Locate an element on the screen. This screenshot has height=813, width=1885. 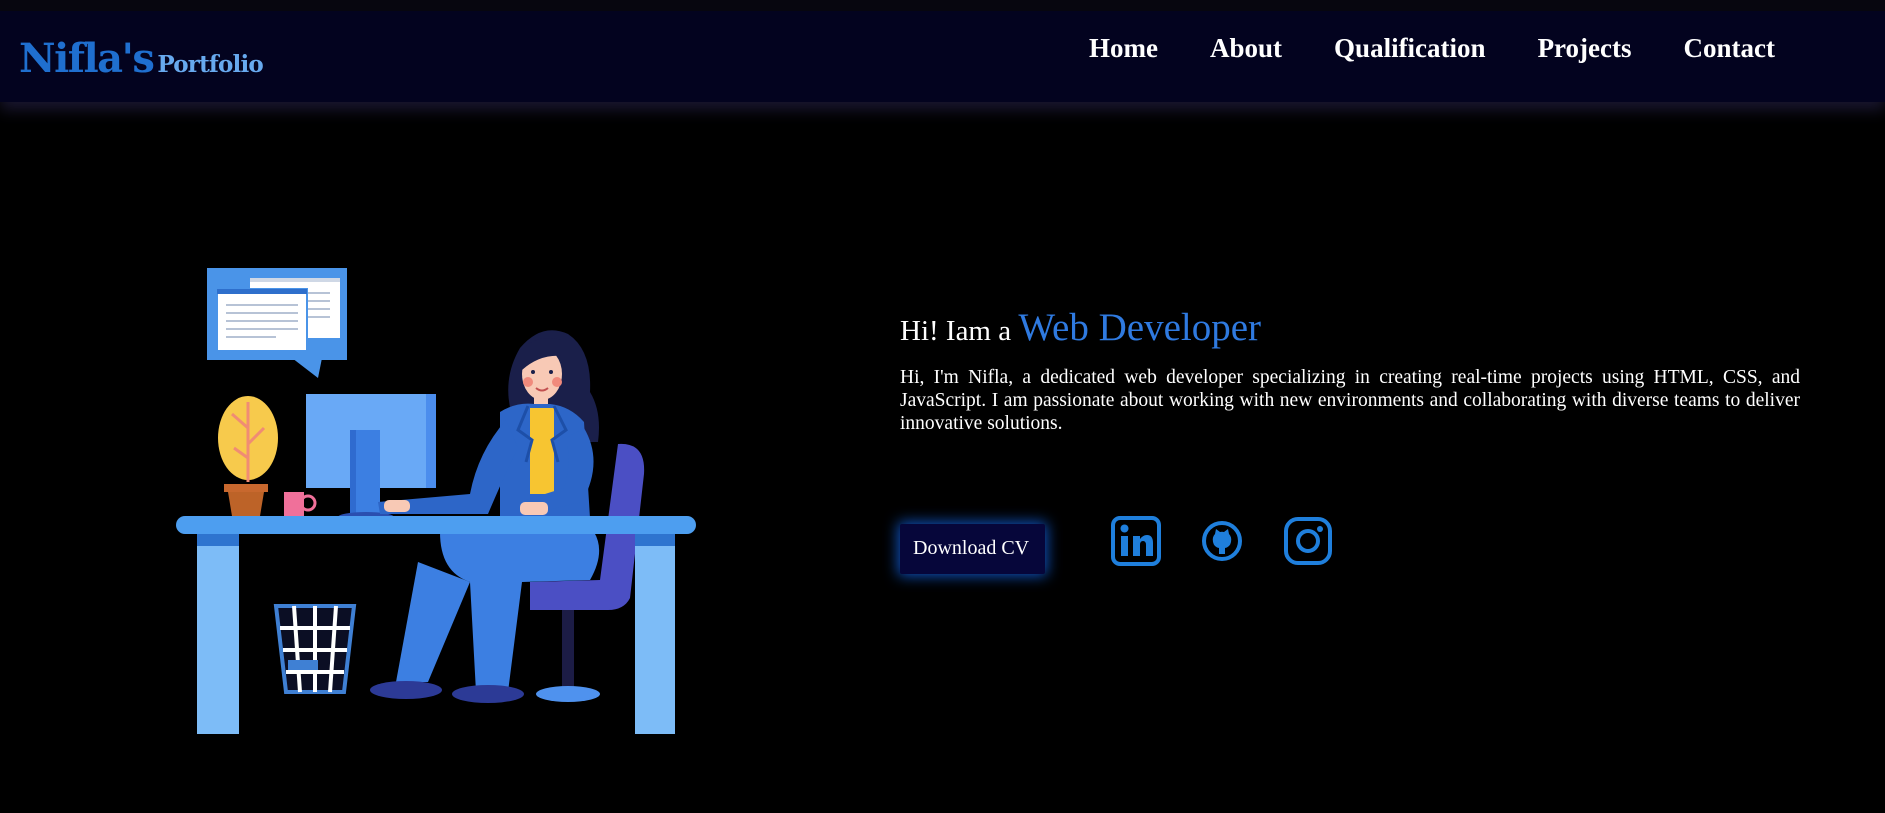
waste-basket-illustration is located at coordinates (315, 649).